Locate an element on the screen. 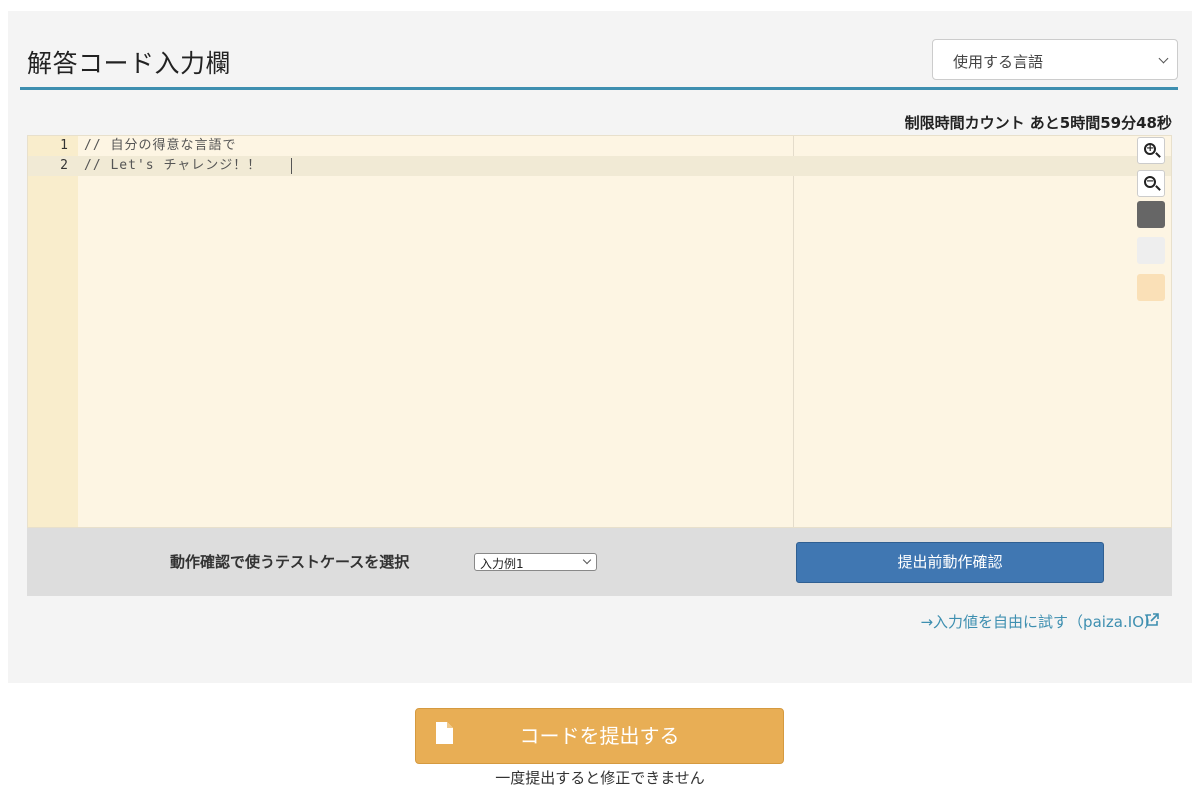 The height and width of the screenshot is (797, 1200). code-text: // 自分の得意な言語で is located at coordinates (160, 146).